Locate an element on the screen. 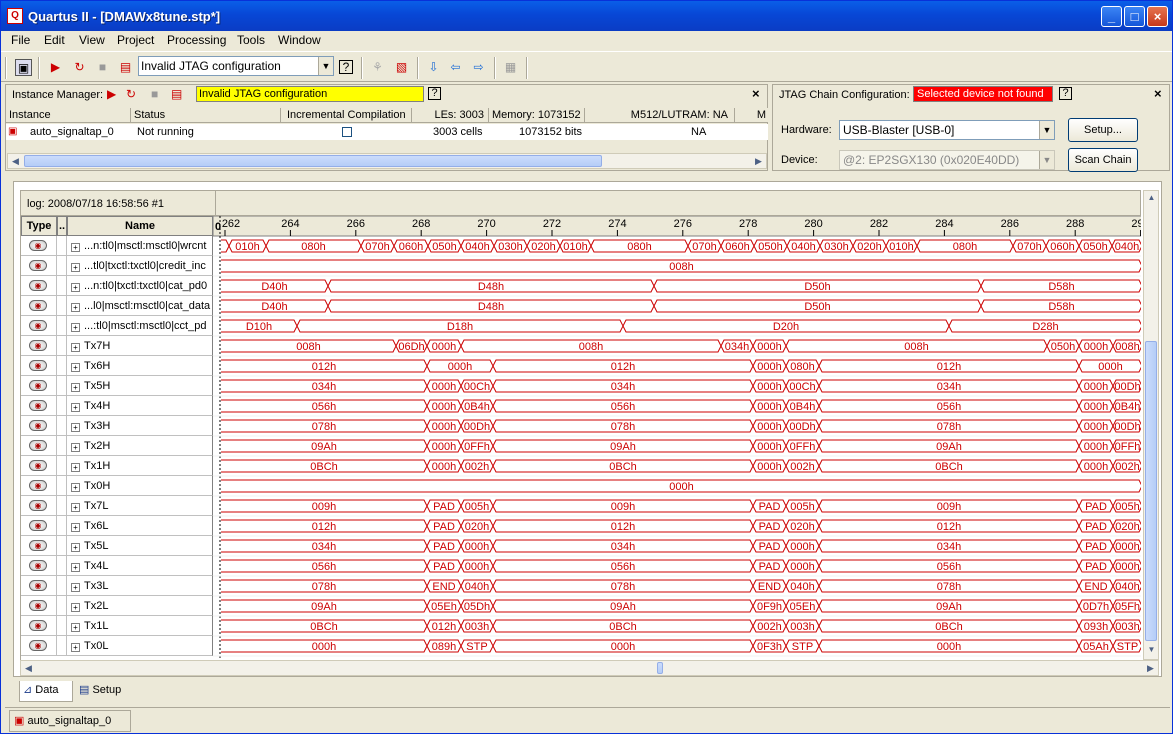  alias-column-header: .. is located at coordinates (62, 226).